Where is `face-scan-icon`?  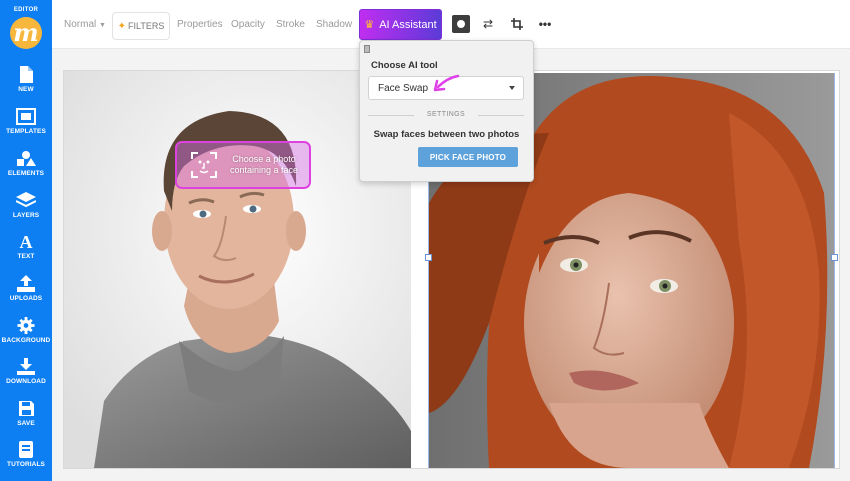
face-scan-icon is located at coordinates (204, 165).